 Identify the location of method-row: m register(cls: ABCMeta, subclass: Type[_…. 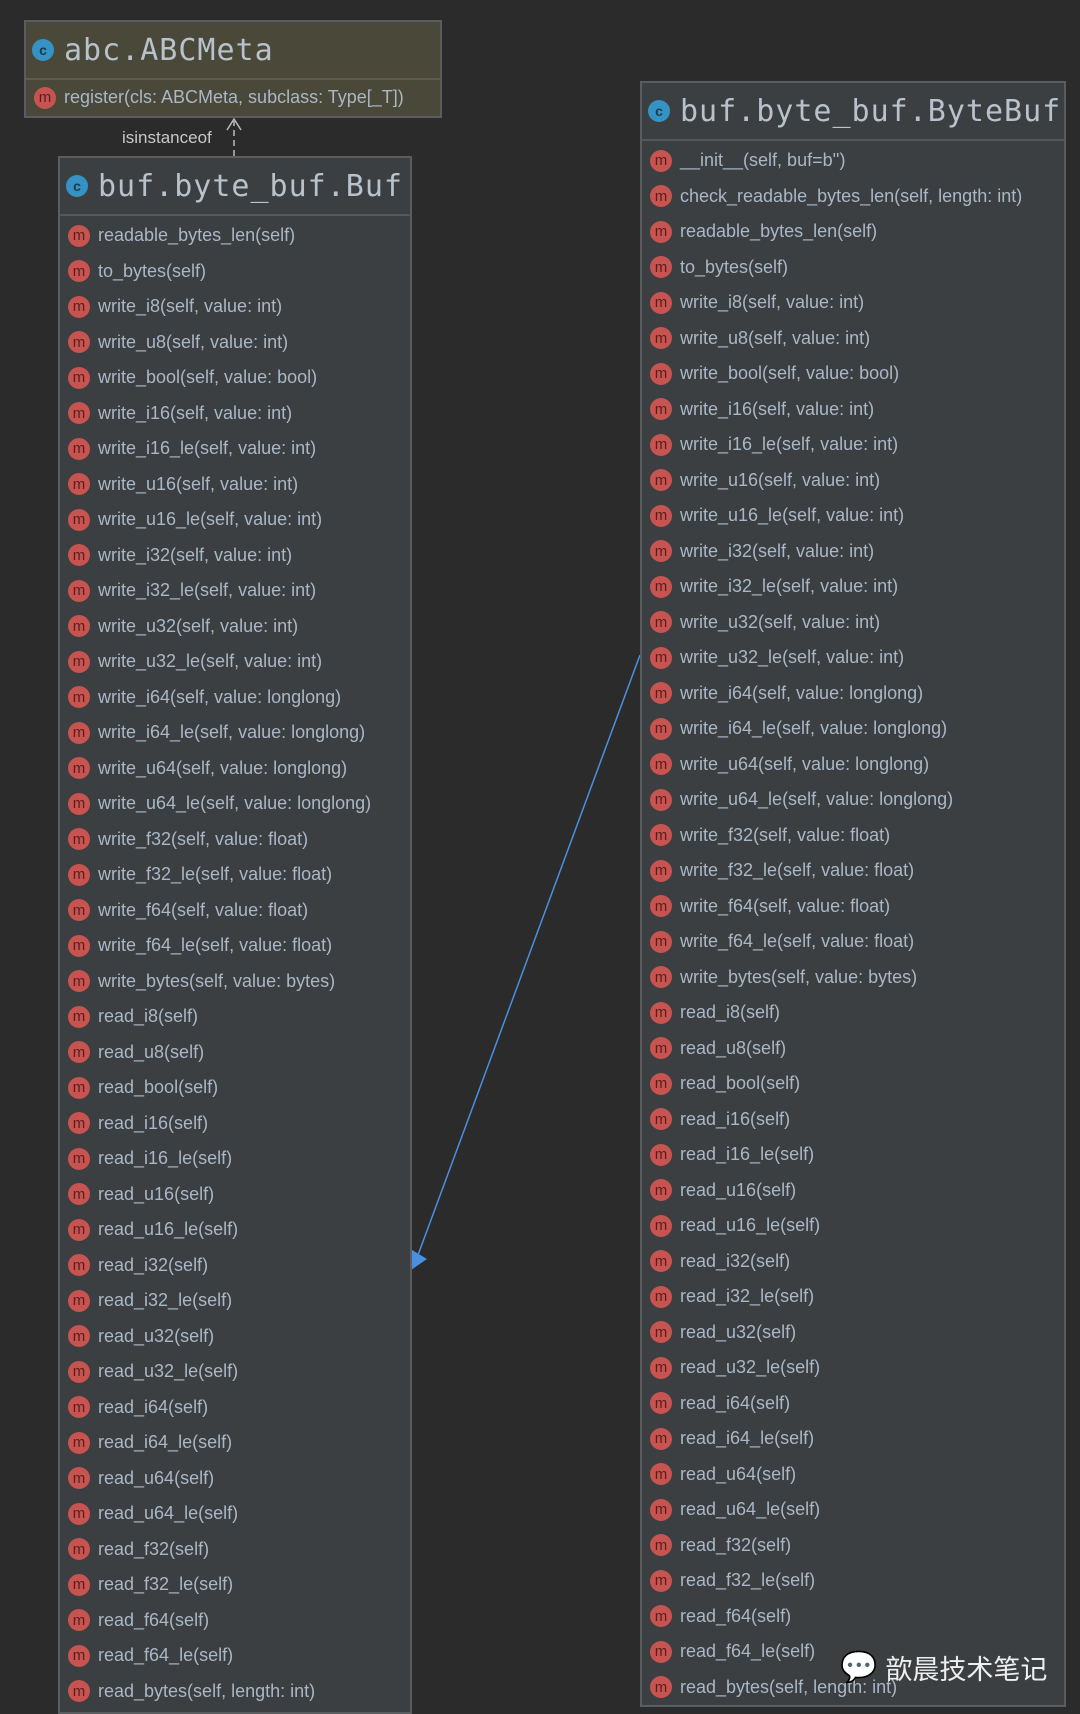
(233, 98).